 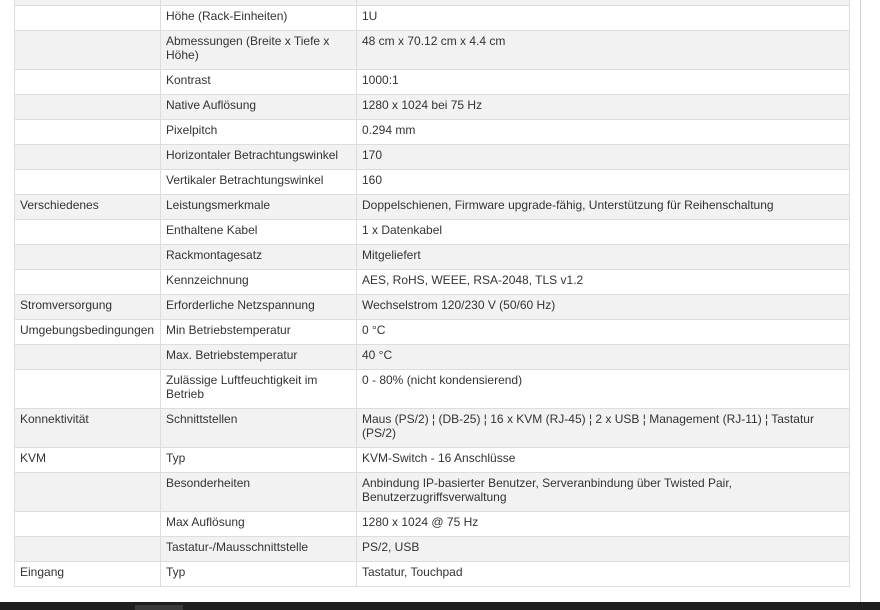 I want to click on table-row: KVM Typ KVM-Switch - 16 Anschlüsse, so click(x=432, y=460).